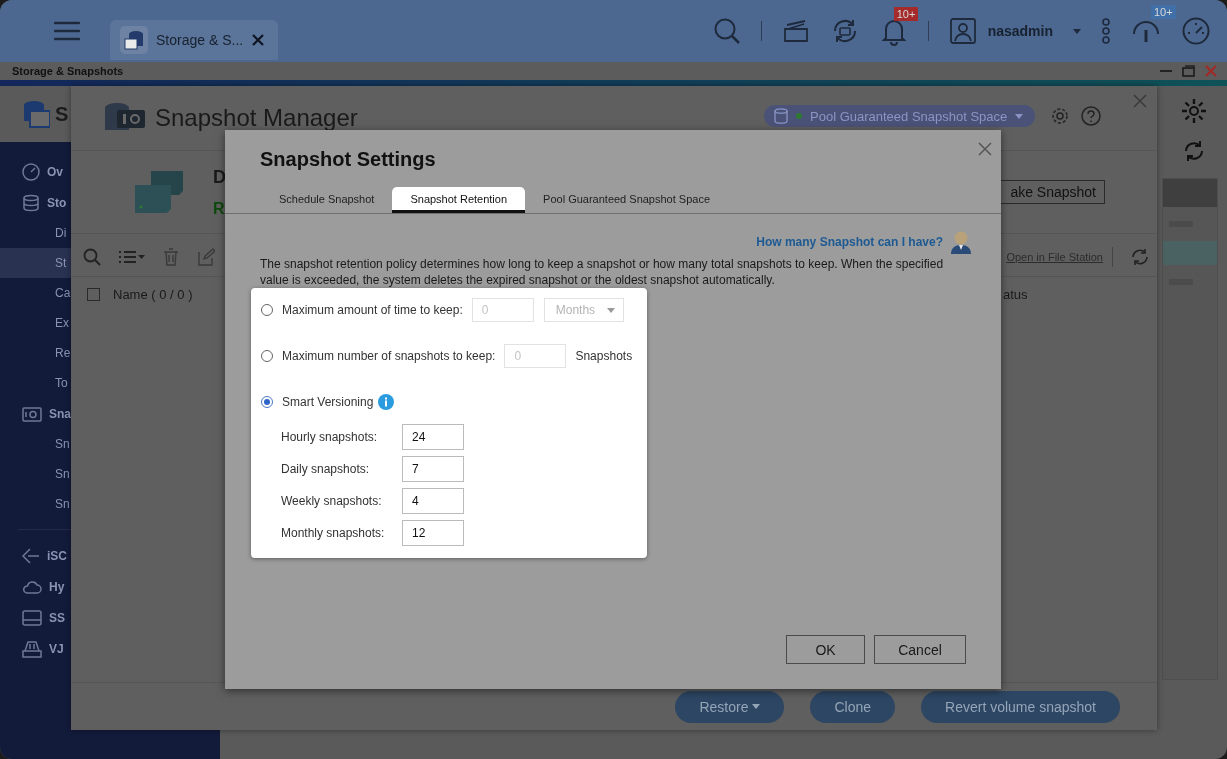 Image resolution: width=1227 pixels, height=759 pixels. I want to click on checkbox, so click(93, 294).